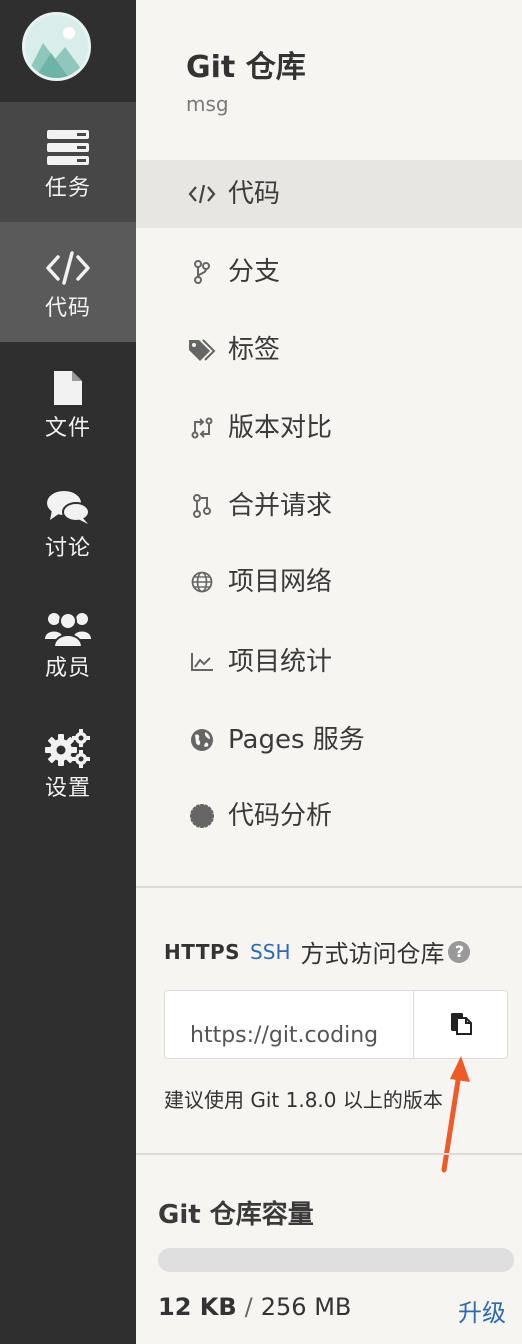 The height and width of the screenshot is (1344, 522). Describe the element at coordinates (329, 194) in the screenshot. I see `menu-item-code: 代码` at that location.